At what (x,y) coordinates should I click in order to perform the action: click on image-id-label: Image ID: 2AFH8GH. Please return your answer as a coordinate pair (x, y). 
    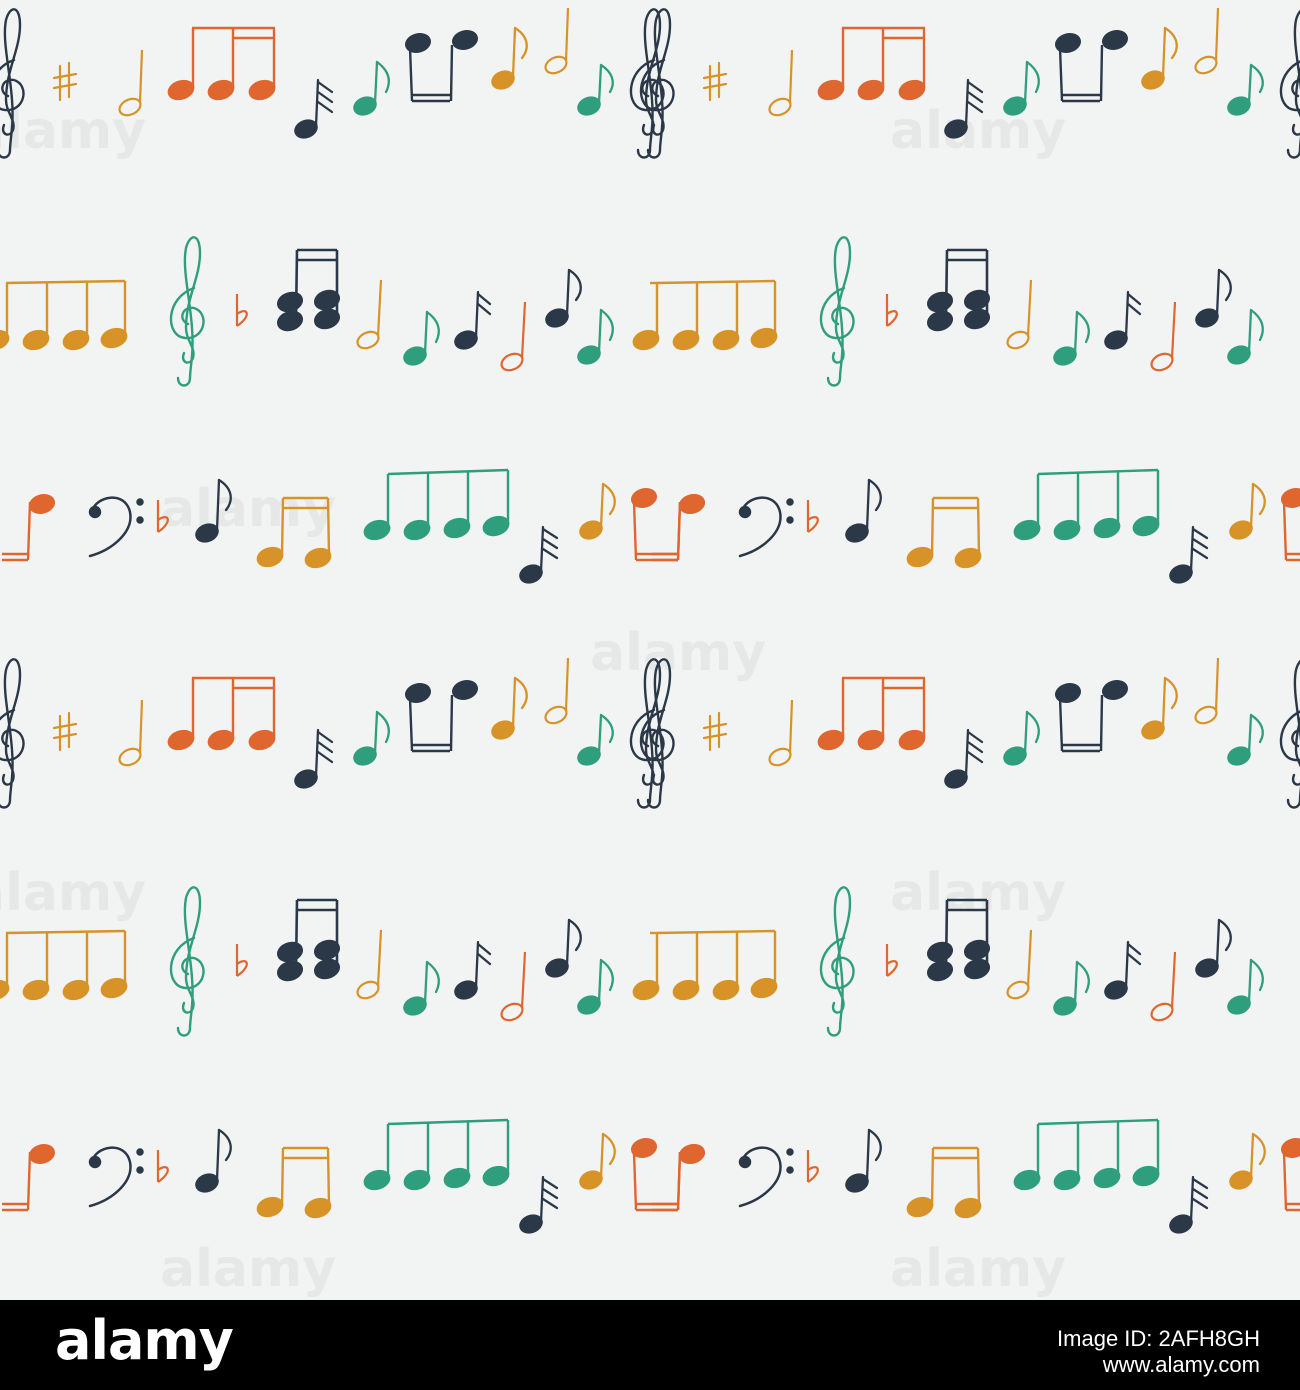
    Looking at the image, I should click on (1158, 1338).